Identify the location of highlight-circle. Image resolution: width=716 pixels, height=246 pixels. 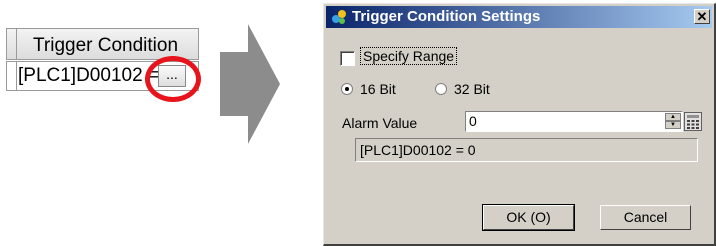
(173, 79).